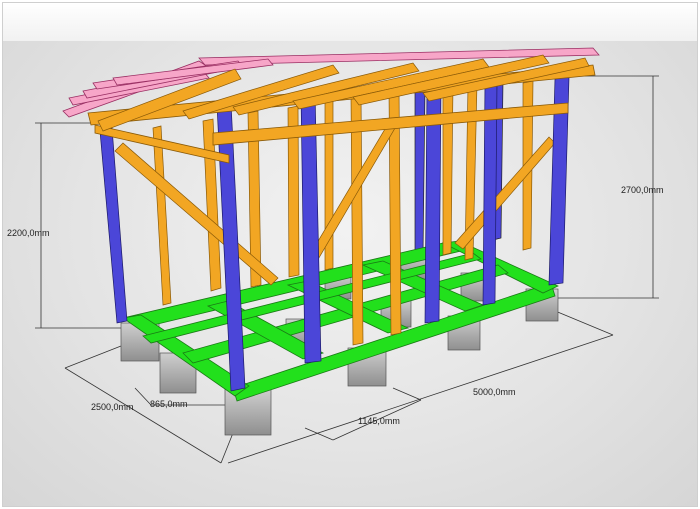 The height and width of the screenshot is (509, 700). What do you see at coordinates (112, 407) in the screenshot?
I see `dim-width: 2500,0mm` at bounding box center [112, 407].